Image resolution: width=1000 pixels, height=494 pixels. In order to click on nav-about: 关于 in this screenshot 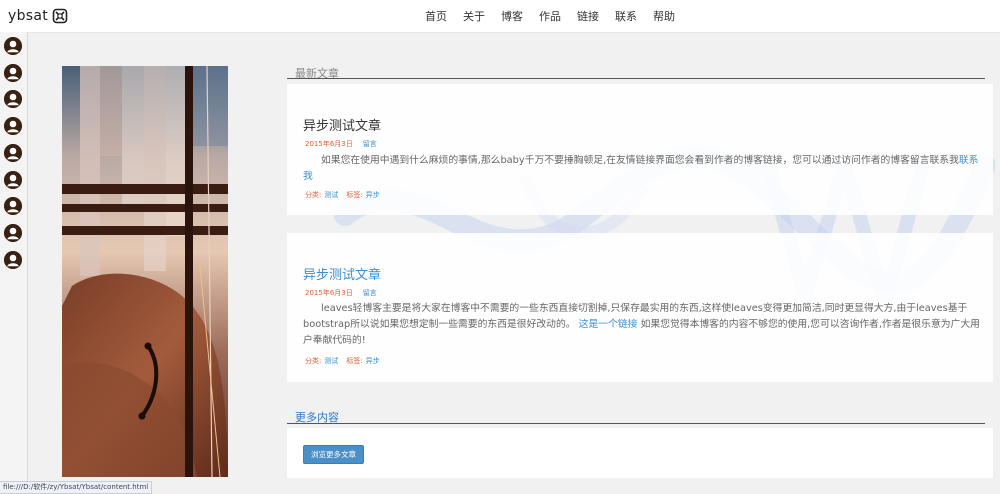, I will do `click(474, 16)`.